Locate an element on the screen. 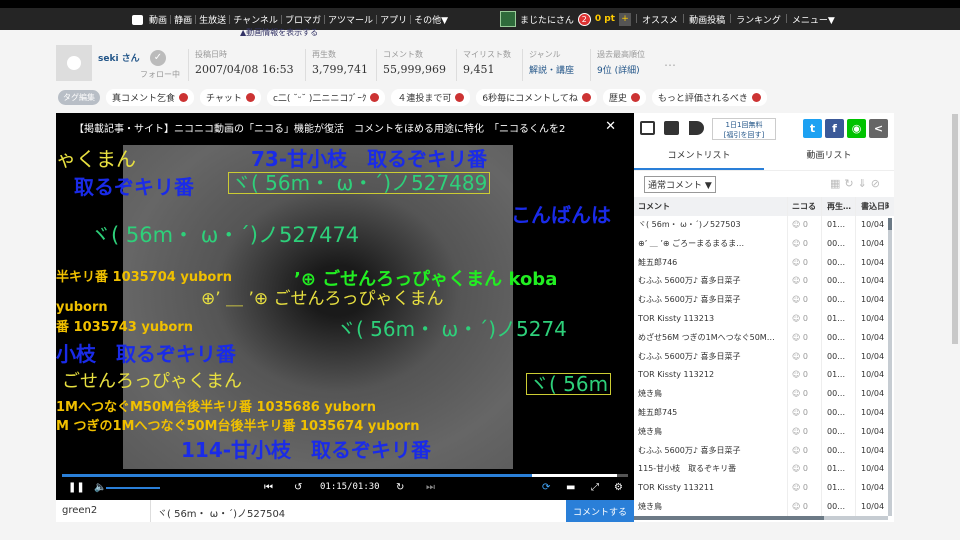  tag-label: 6秒毎にコメントしてね is located at coordinates (529, 97).